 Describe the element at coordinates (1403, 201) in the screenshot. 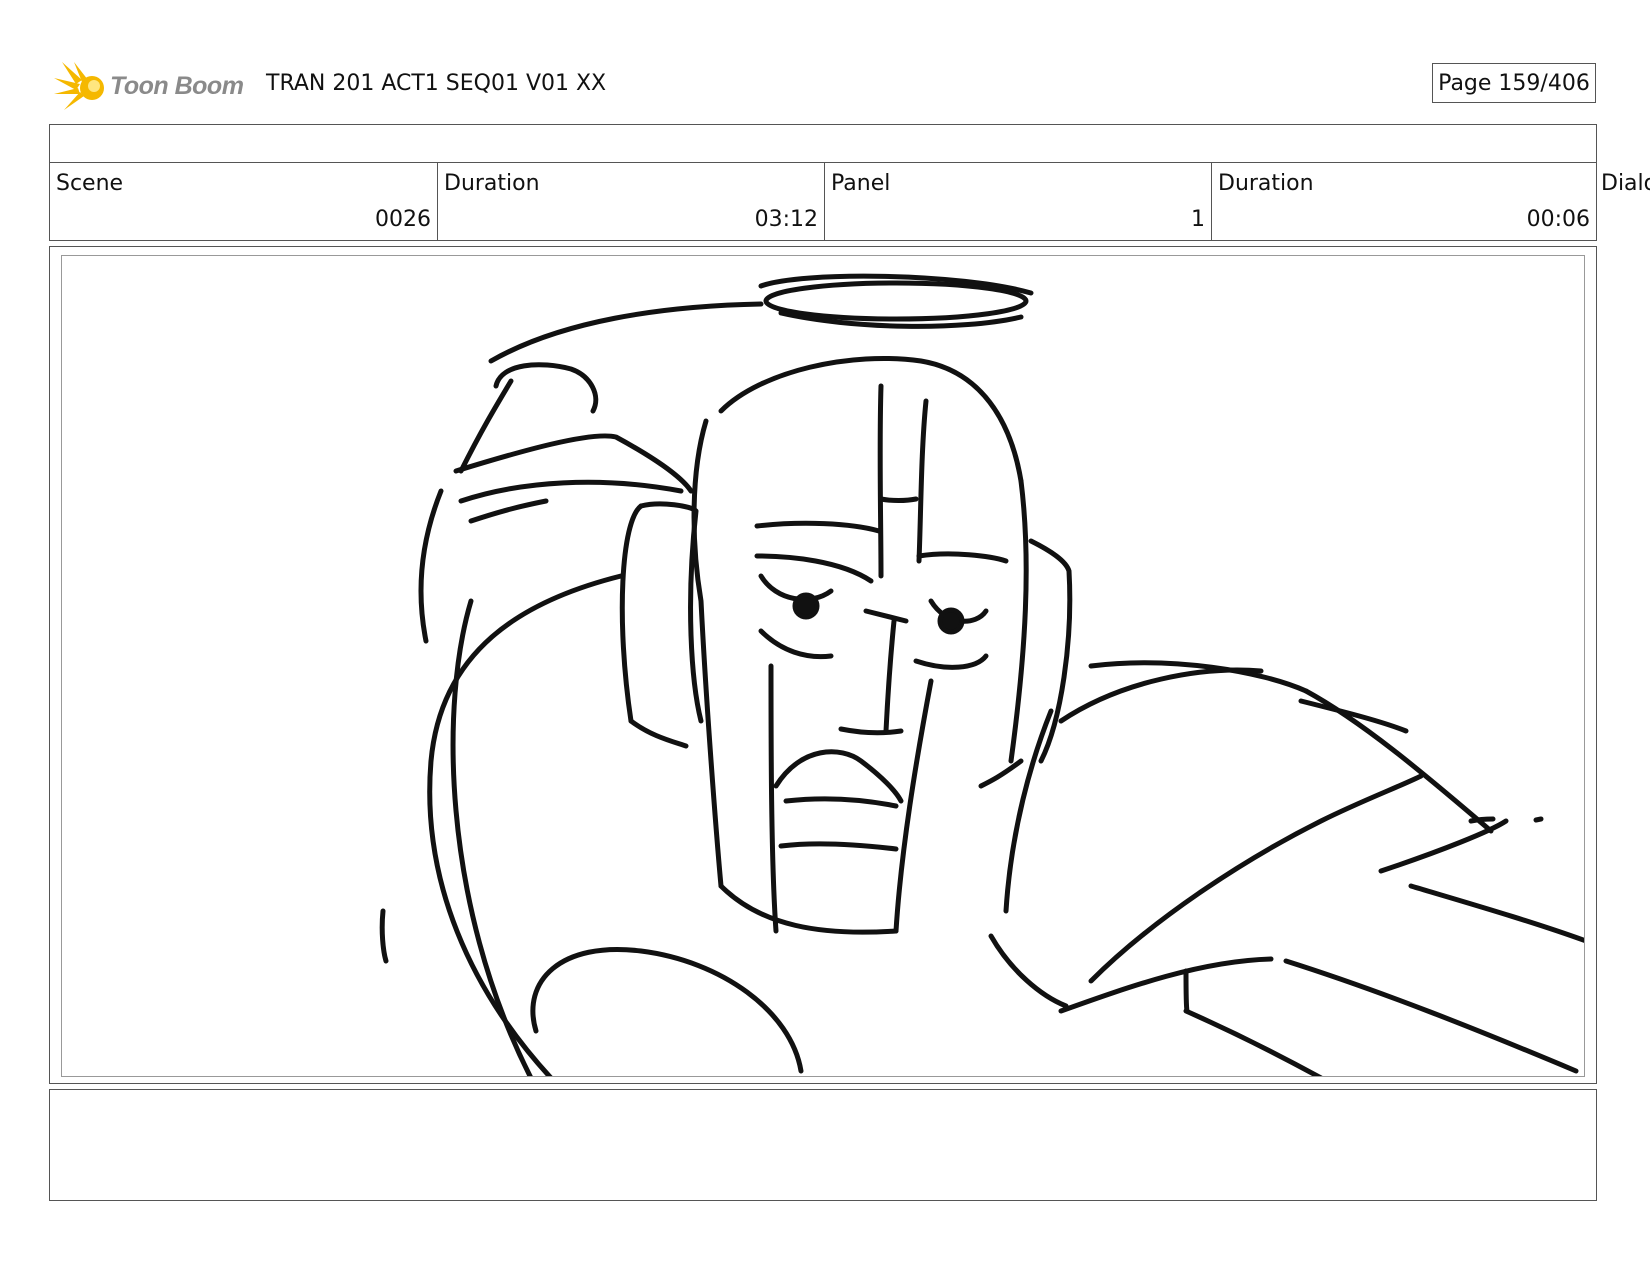

I see `panel-duration-cell: Duration 00:06` at that location.